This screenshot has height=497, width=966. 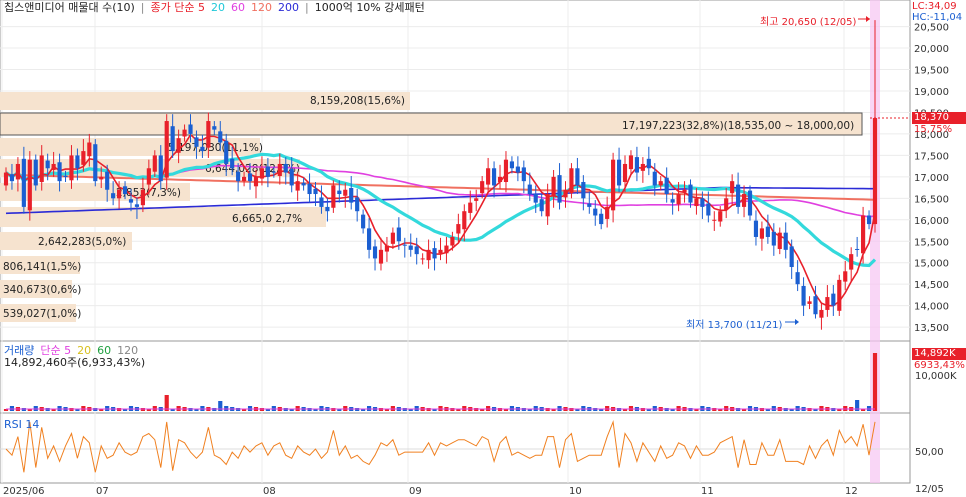 I want to click on hc-readout: HC:-11,04, so click(x=939, y=17).